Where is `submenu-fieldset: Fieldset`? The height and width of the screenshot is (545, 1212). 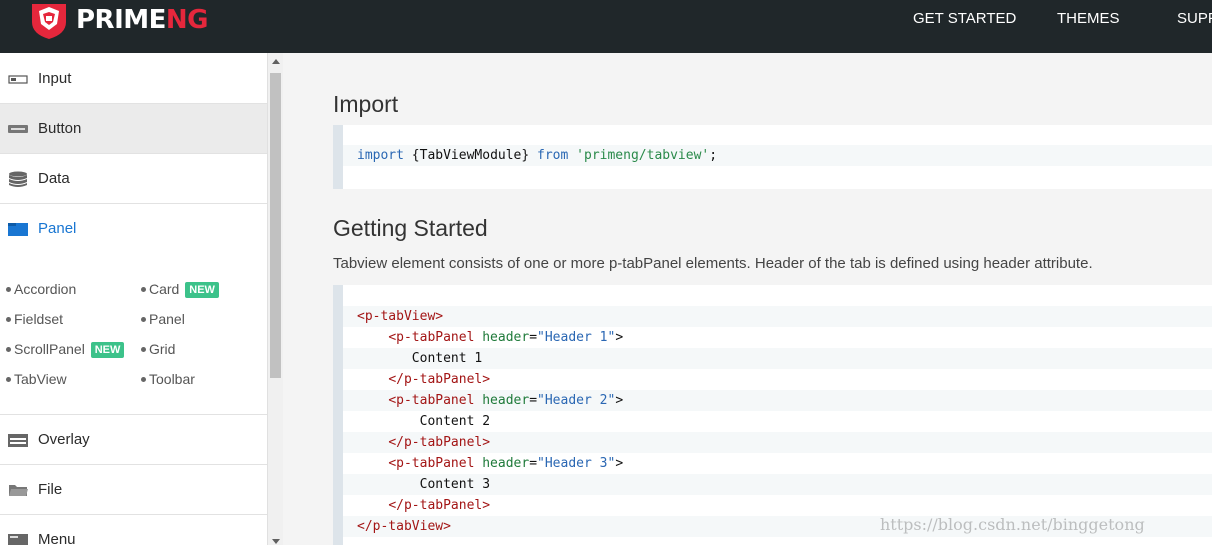
submenu-fieldset: Fieldset is located at coordinates (34, 319).